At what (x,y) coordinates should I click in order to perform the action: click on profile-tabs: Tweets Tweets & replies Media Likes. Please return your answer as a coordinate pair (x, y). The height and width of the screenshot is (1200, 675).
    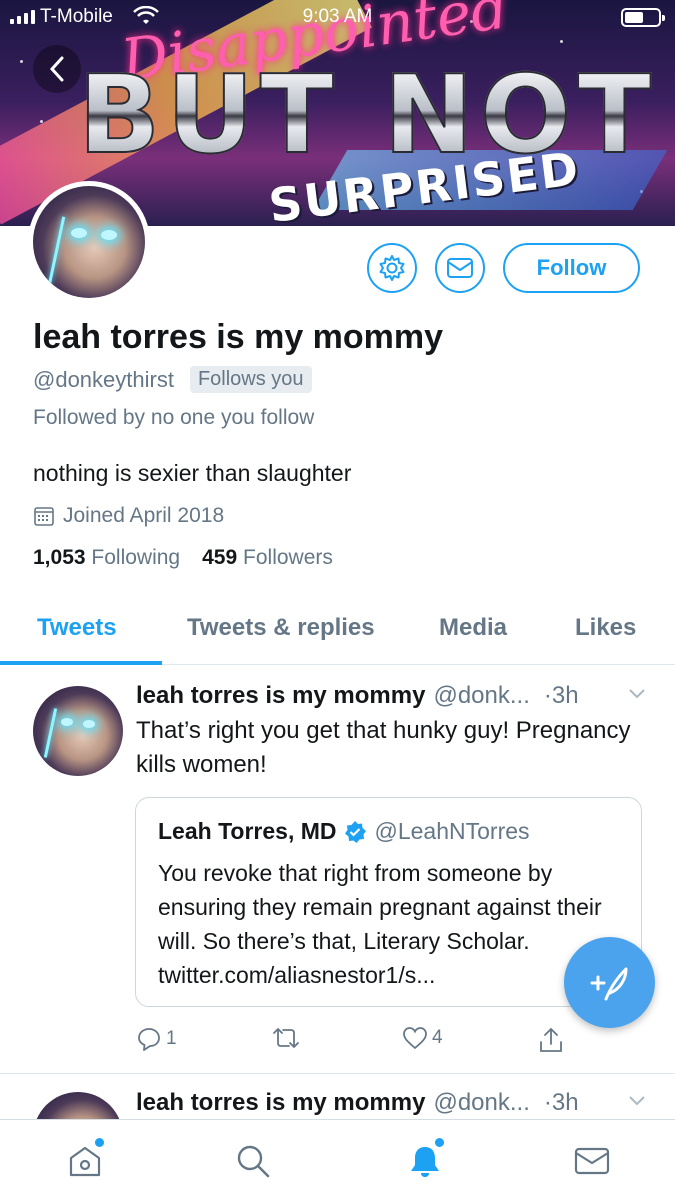
    Looking at the image, I should click on (337, 632).